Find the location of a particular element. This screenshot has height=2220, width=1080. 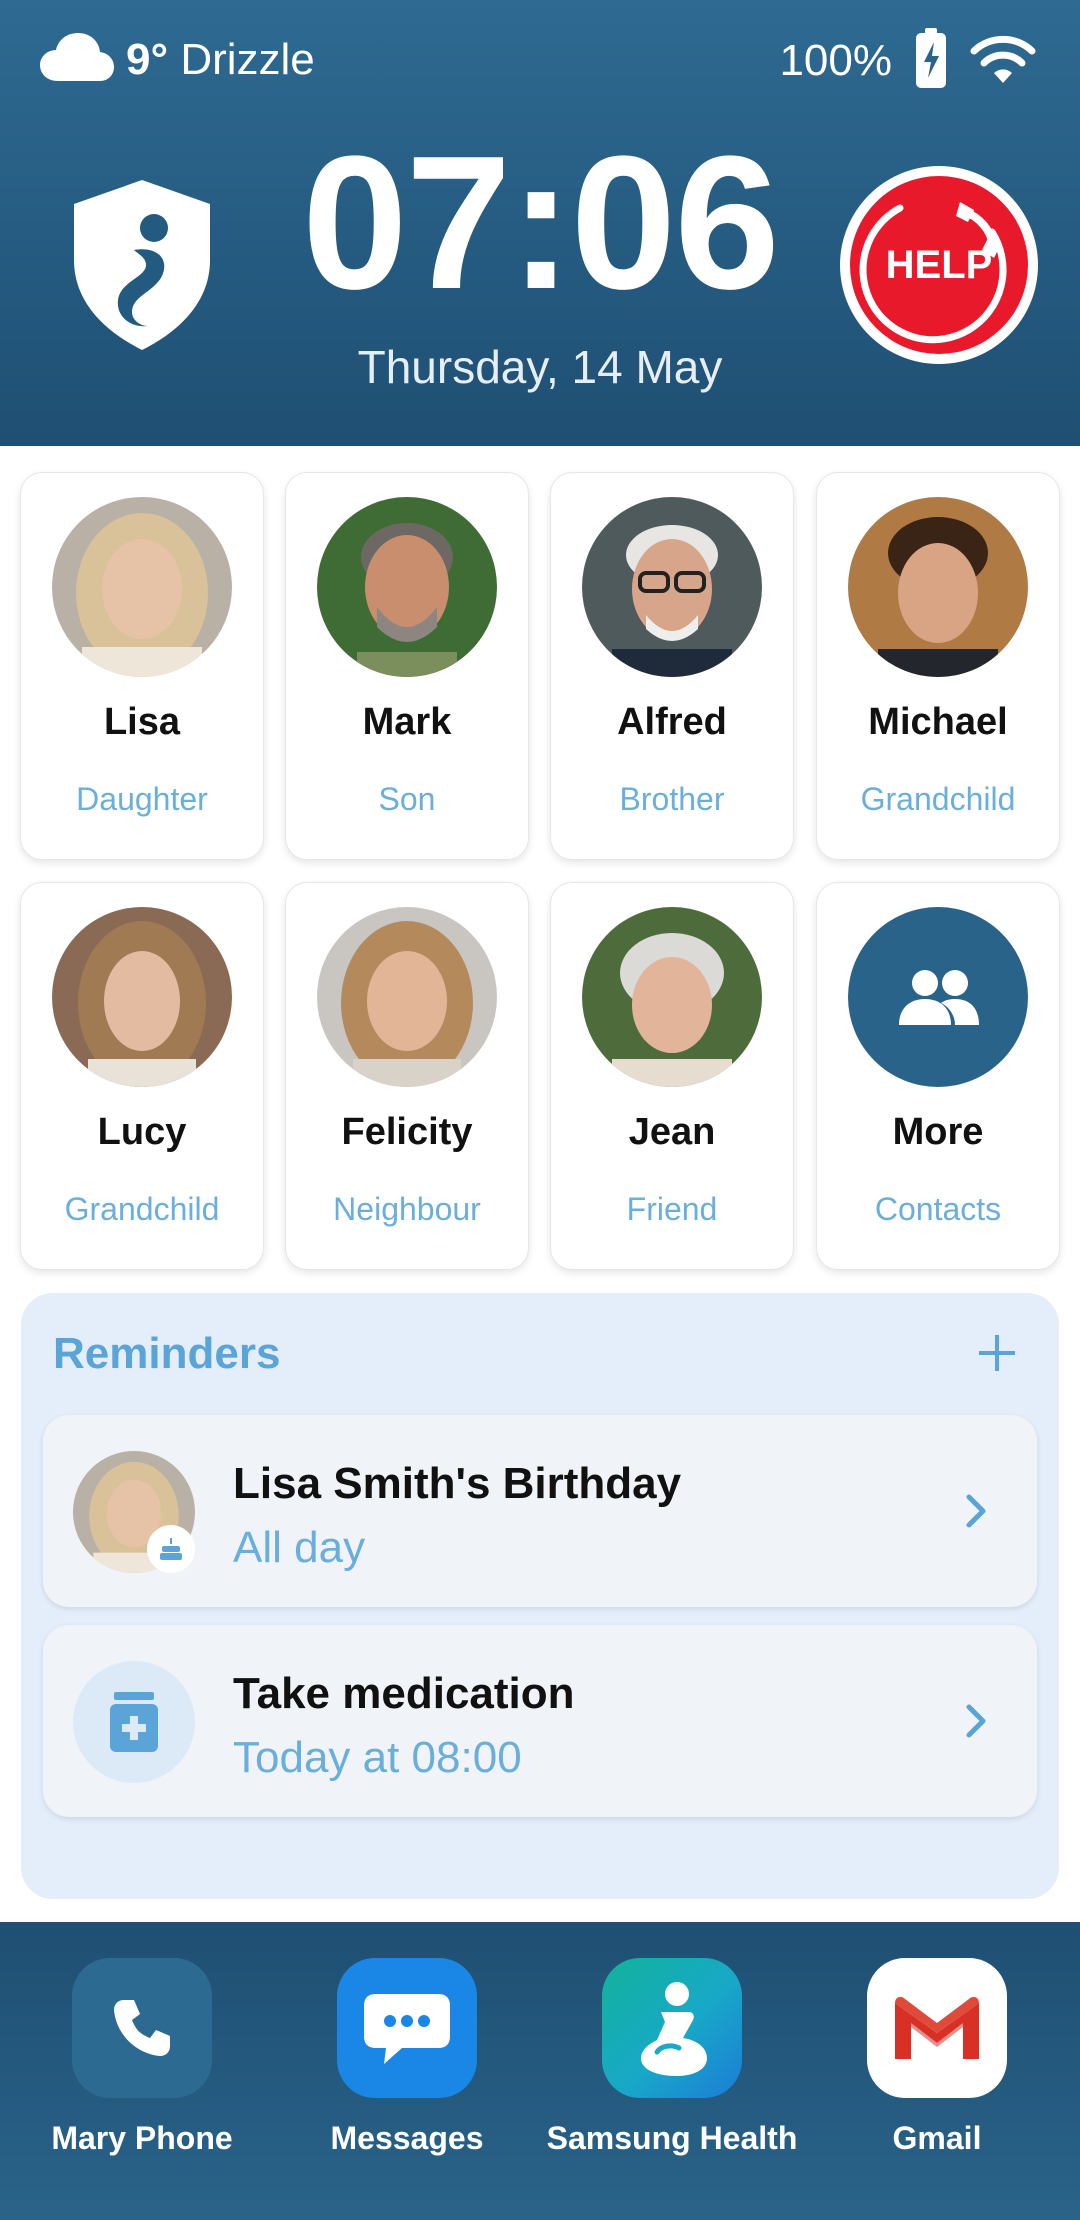

battery-percent: 100% is located at coordinates (835, 60).